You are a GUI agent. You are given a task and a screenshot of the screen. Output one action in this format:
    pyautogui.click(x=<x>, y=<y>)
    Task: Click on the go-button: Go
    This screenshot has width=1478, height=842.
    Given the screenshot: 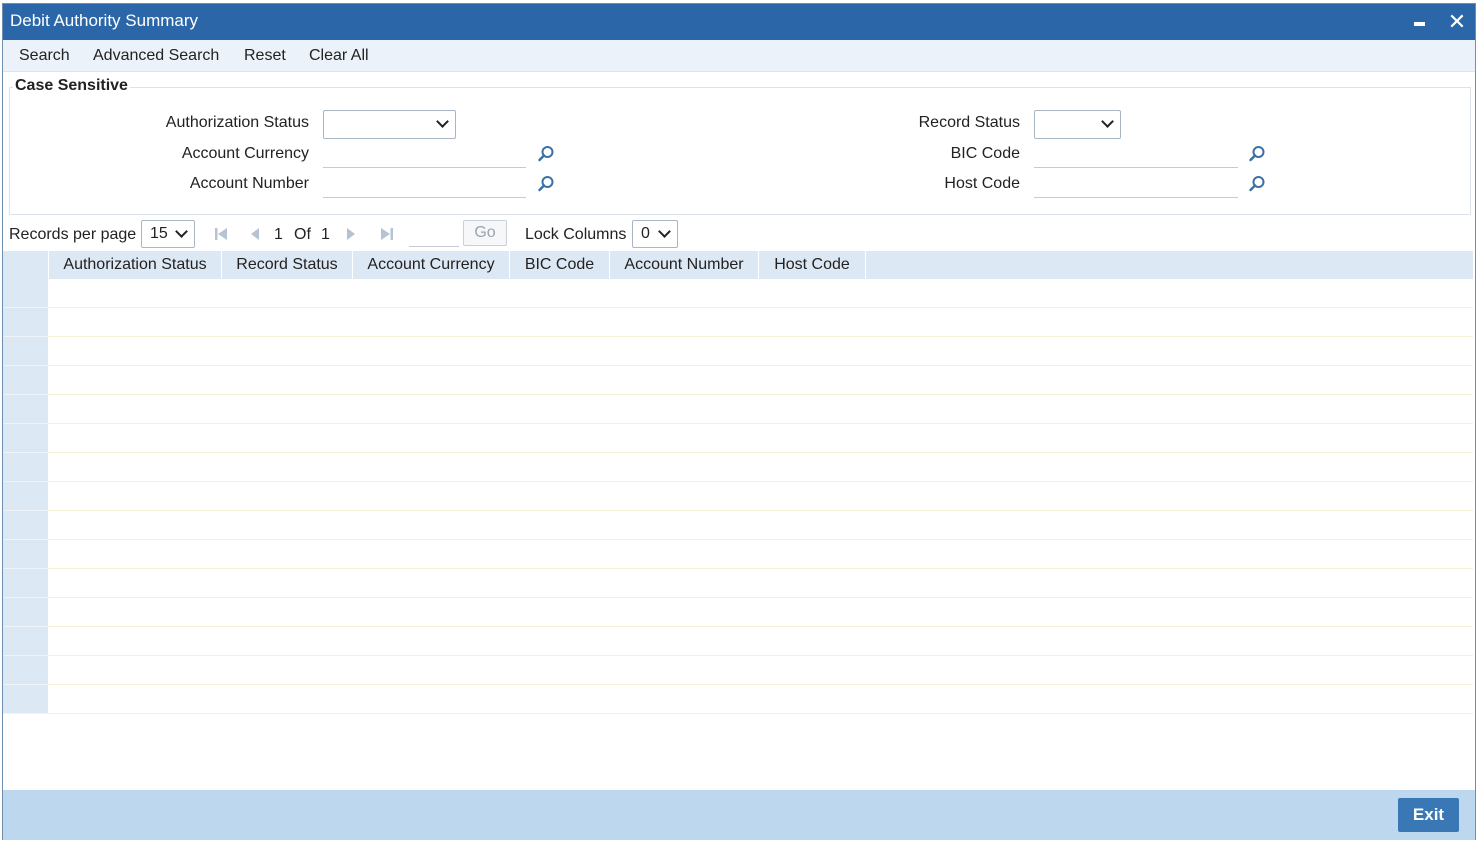 What is the action you would take?
    pyautogui.click(x=485, y=233)
    